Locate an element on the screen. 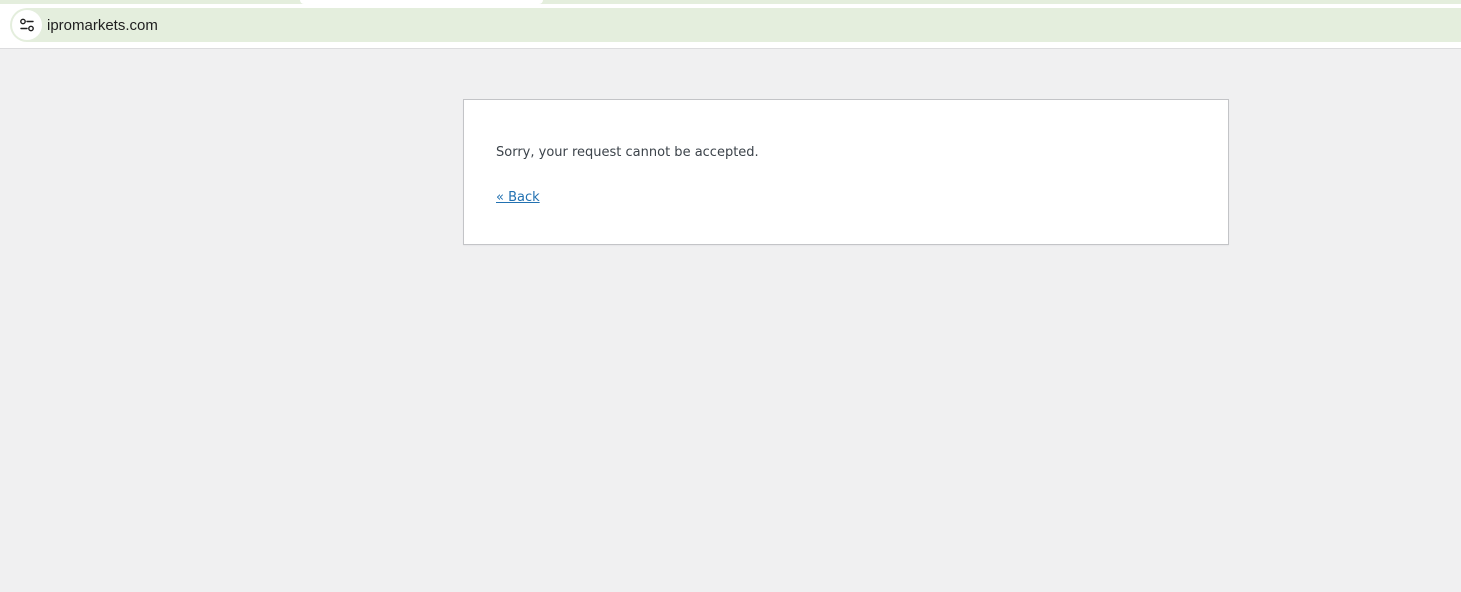  tune-icon is located at coordinates (27, 25).